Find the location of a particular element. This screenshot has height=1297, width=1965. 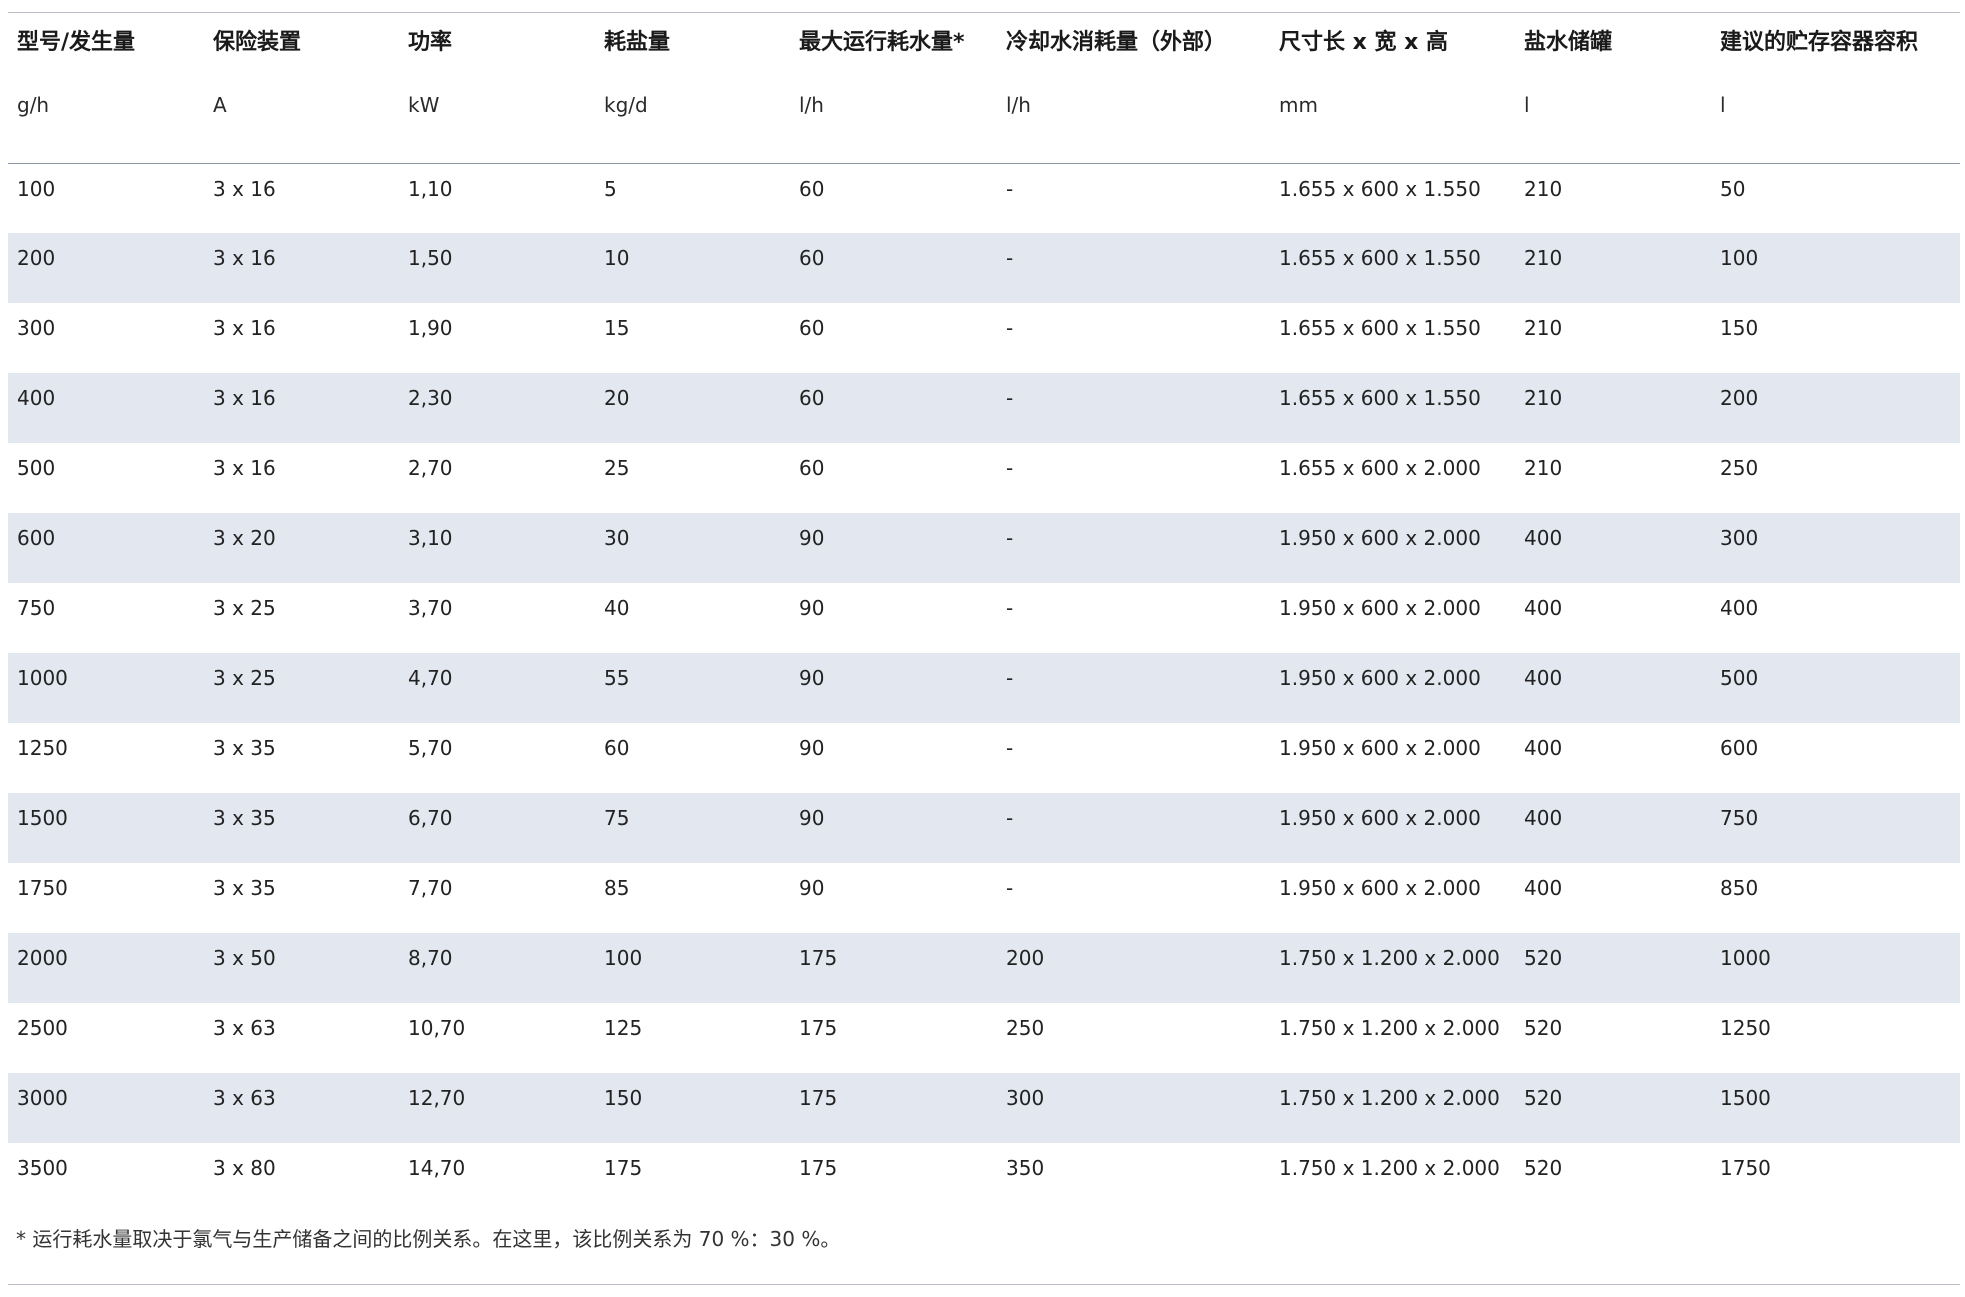

table-cell: 4,70 is located at coordinates (497, 688).